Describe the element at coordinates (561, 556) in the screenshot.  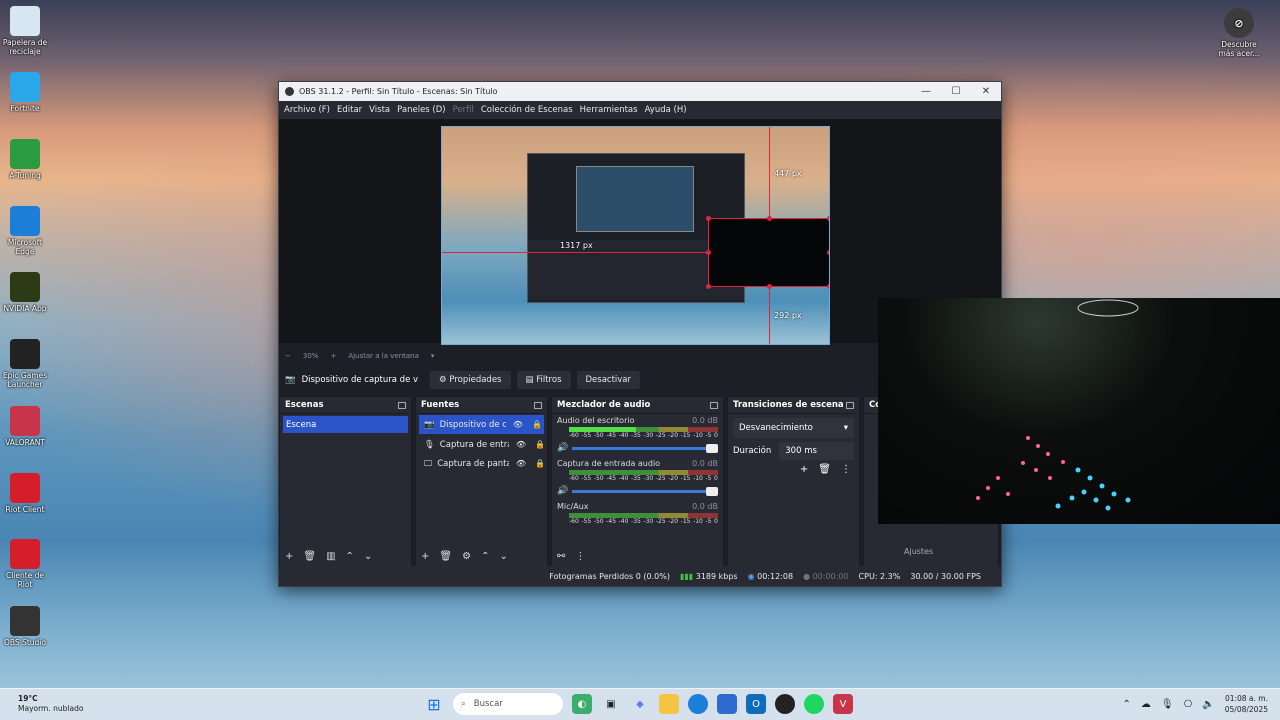
I see `link-icon: ⚯` at that location.